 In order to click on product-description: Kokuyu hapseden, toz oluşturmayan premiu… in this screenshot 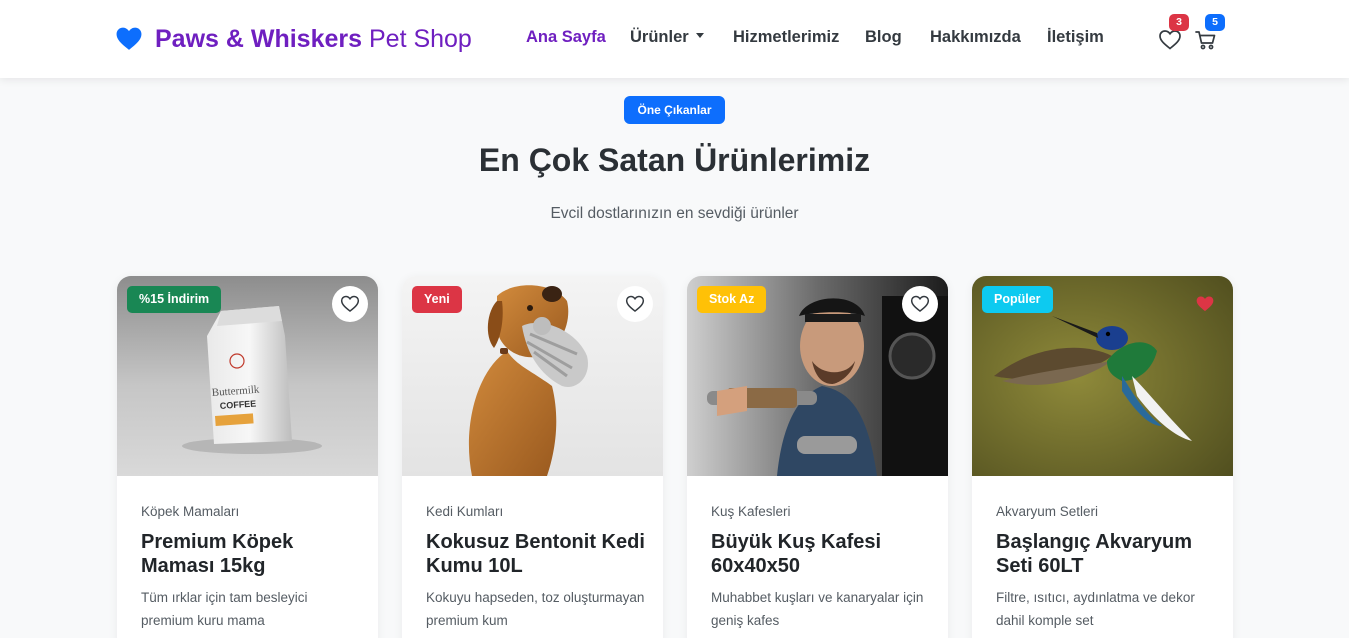, I will do `click(535, 609)`.